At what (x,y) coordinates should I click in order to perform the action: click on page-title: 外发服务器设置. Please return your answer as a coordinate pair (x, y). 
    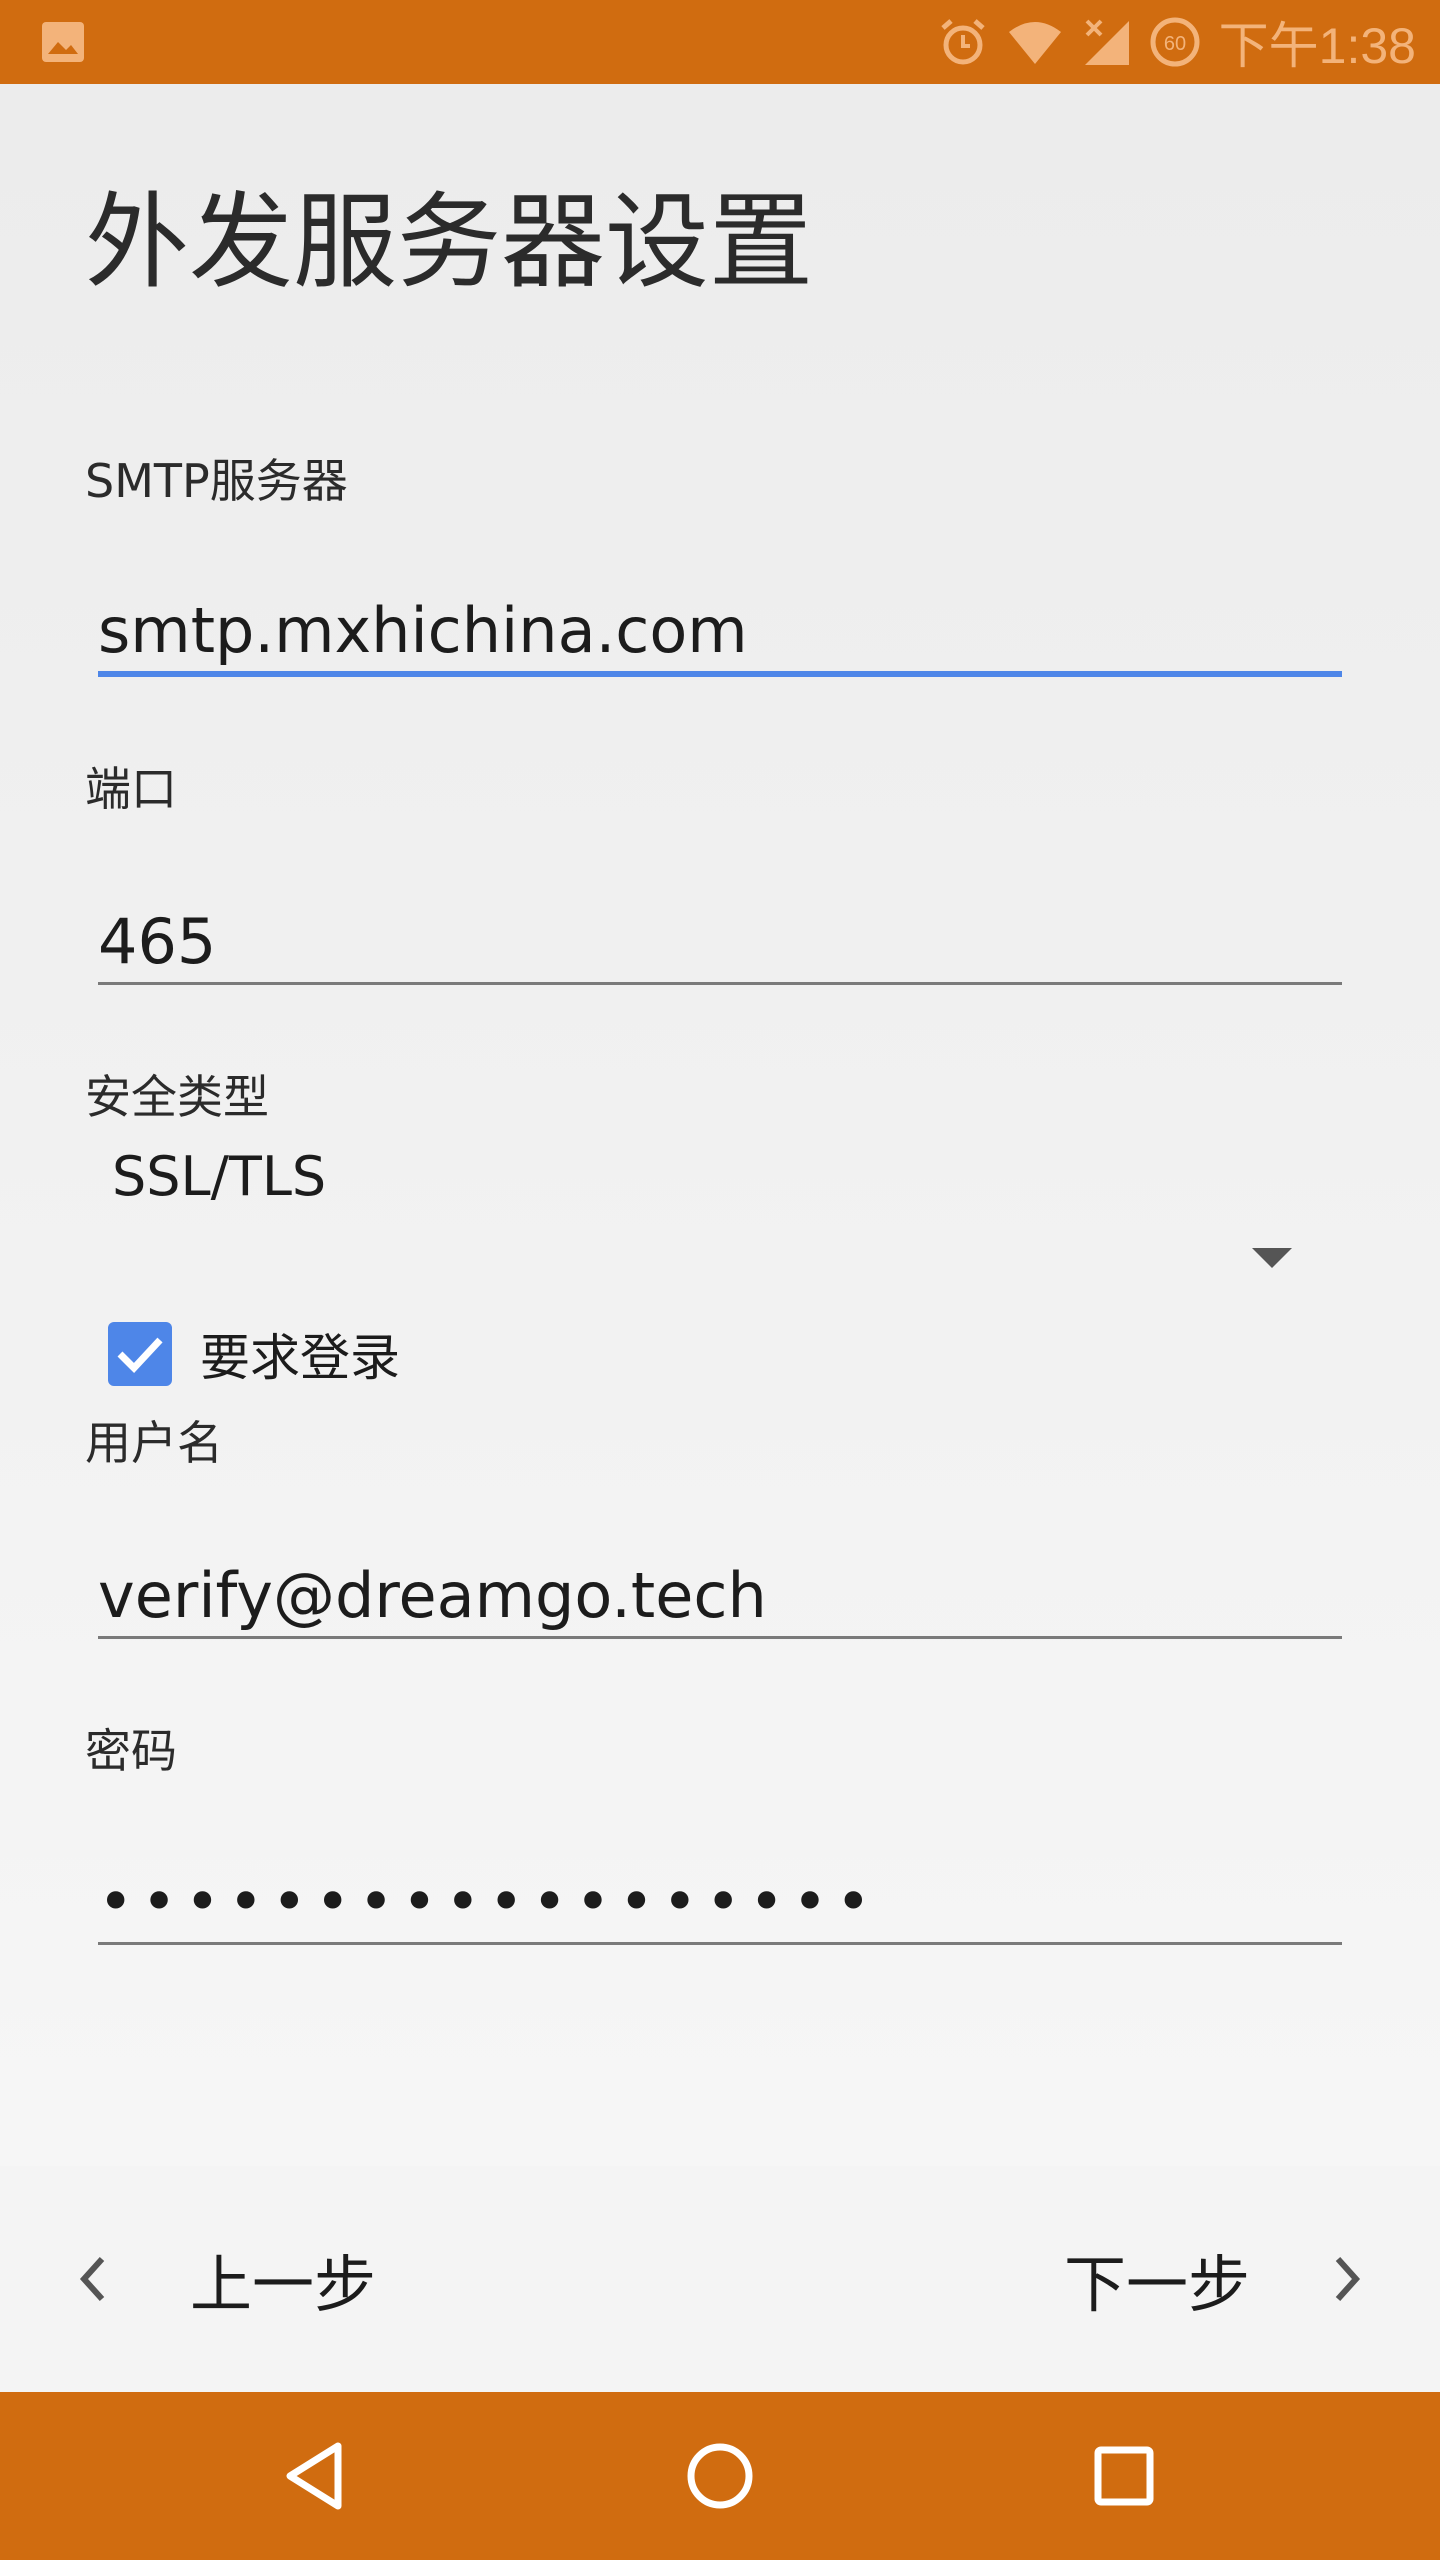
    Looking at the image, I should click on (449, 242).